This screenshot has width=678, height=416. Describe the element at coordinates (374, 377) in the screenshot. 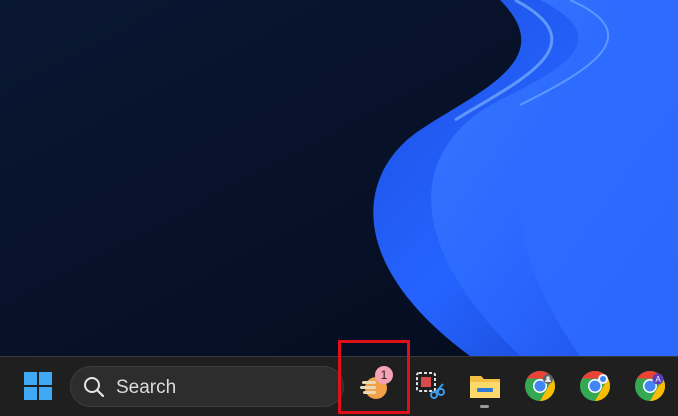

I see `highlight-box` at that location.